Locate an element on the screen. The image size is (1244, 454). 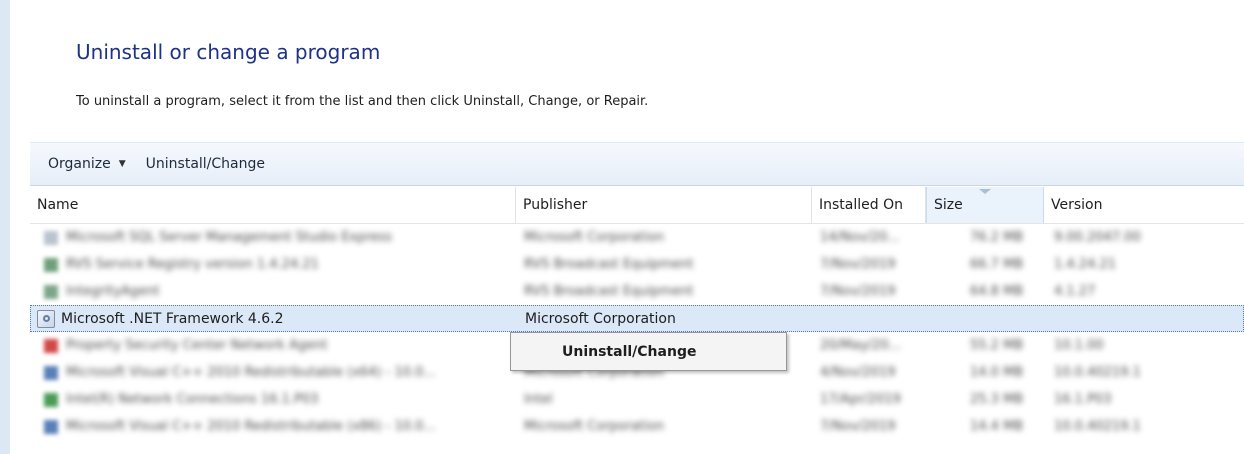
program-version: 16.1.P03 is located at coordinates (1083, 399).